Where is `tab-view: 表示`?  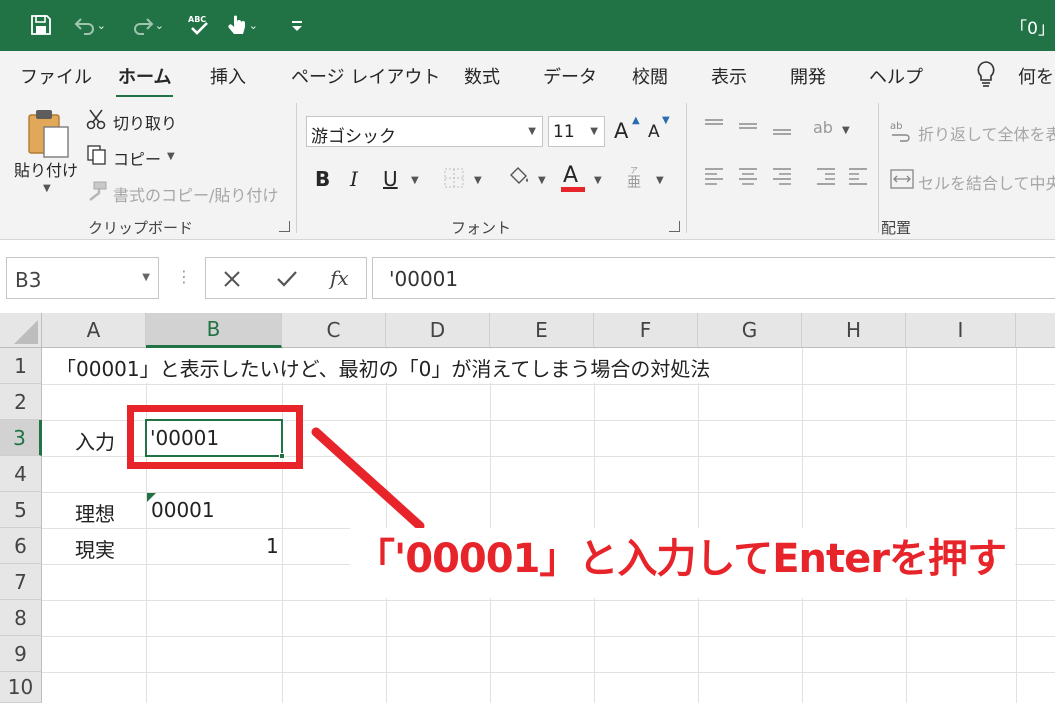 tab-view: 表示 is located at coordinates (729, 76).